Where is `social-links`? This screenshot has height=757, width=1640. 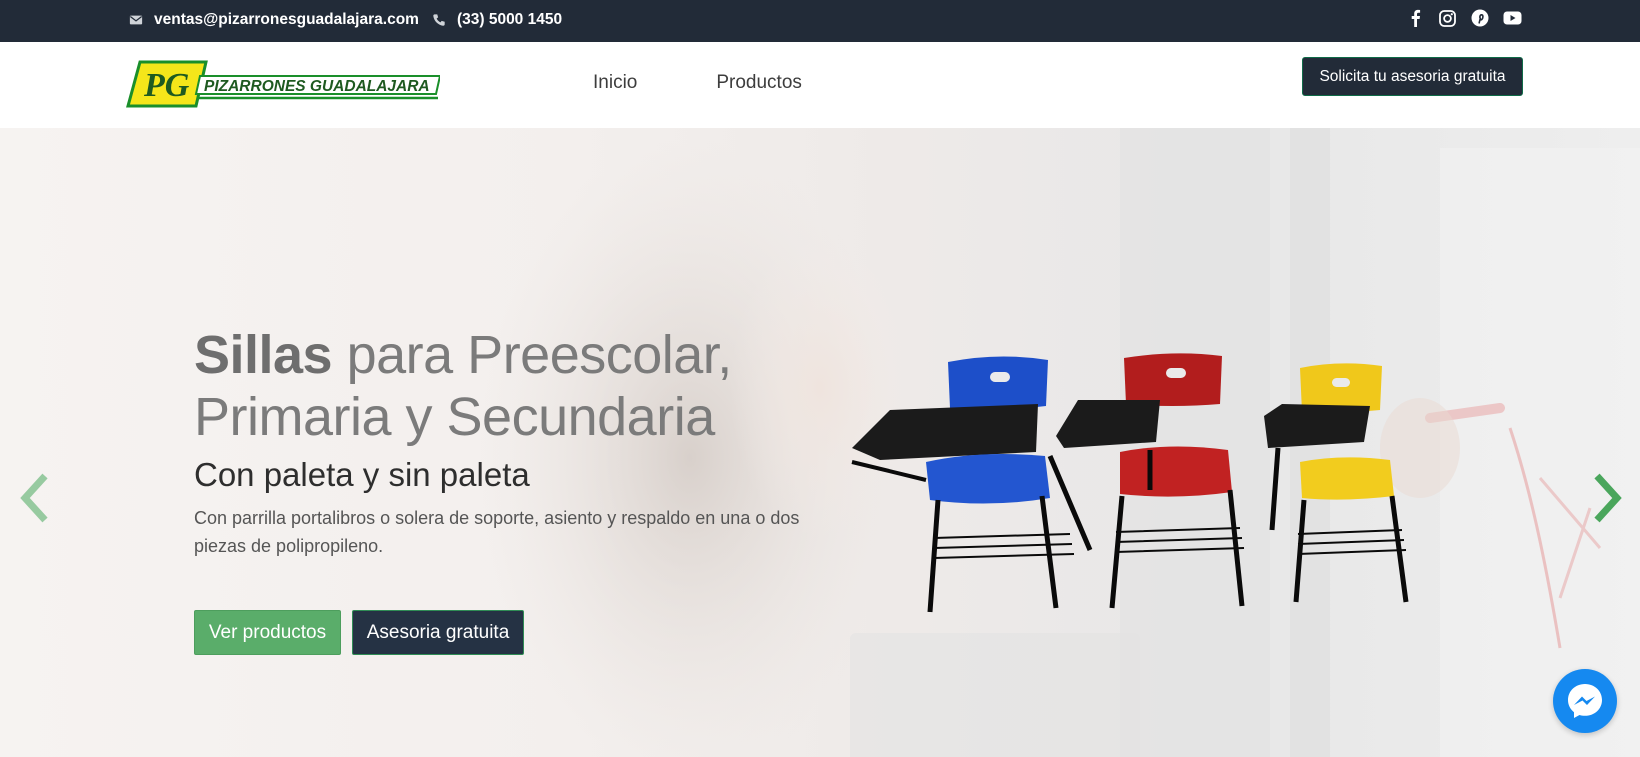 social-links is located at coordinates (1469, 18).